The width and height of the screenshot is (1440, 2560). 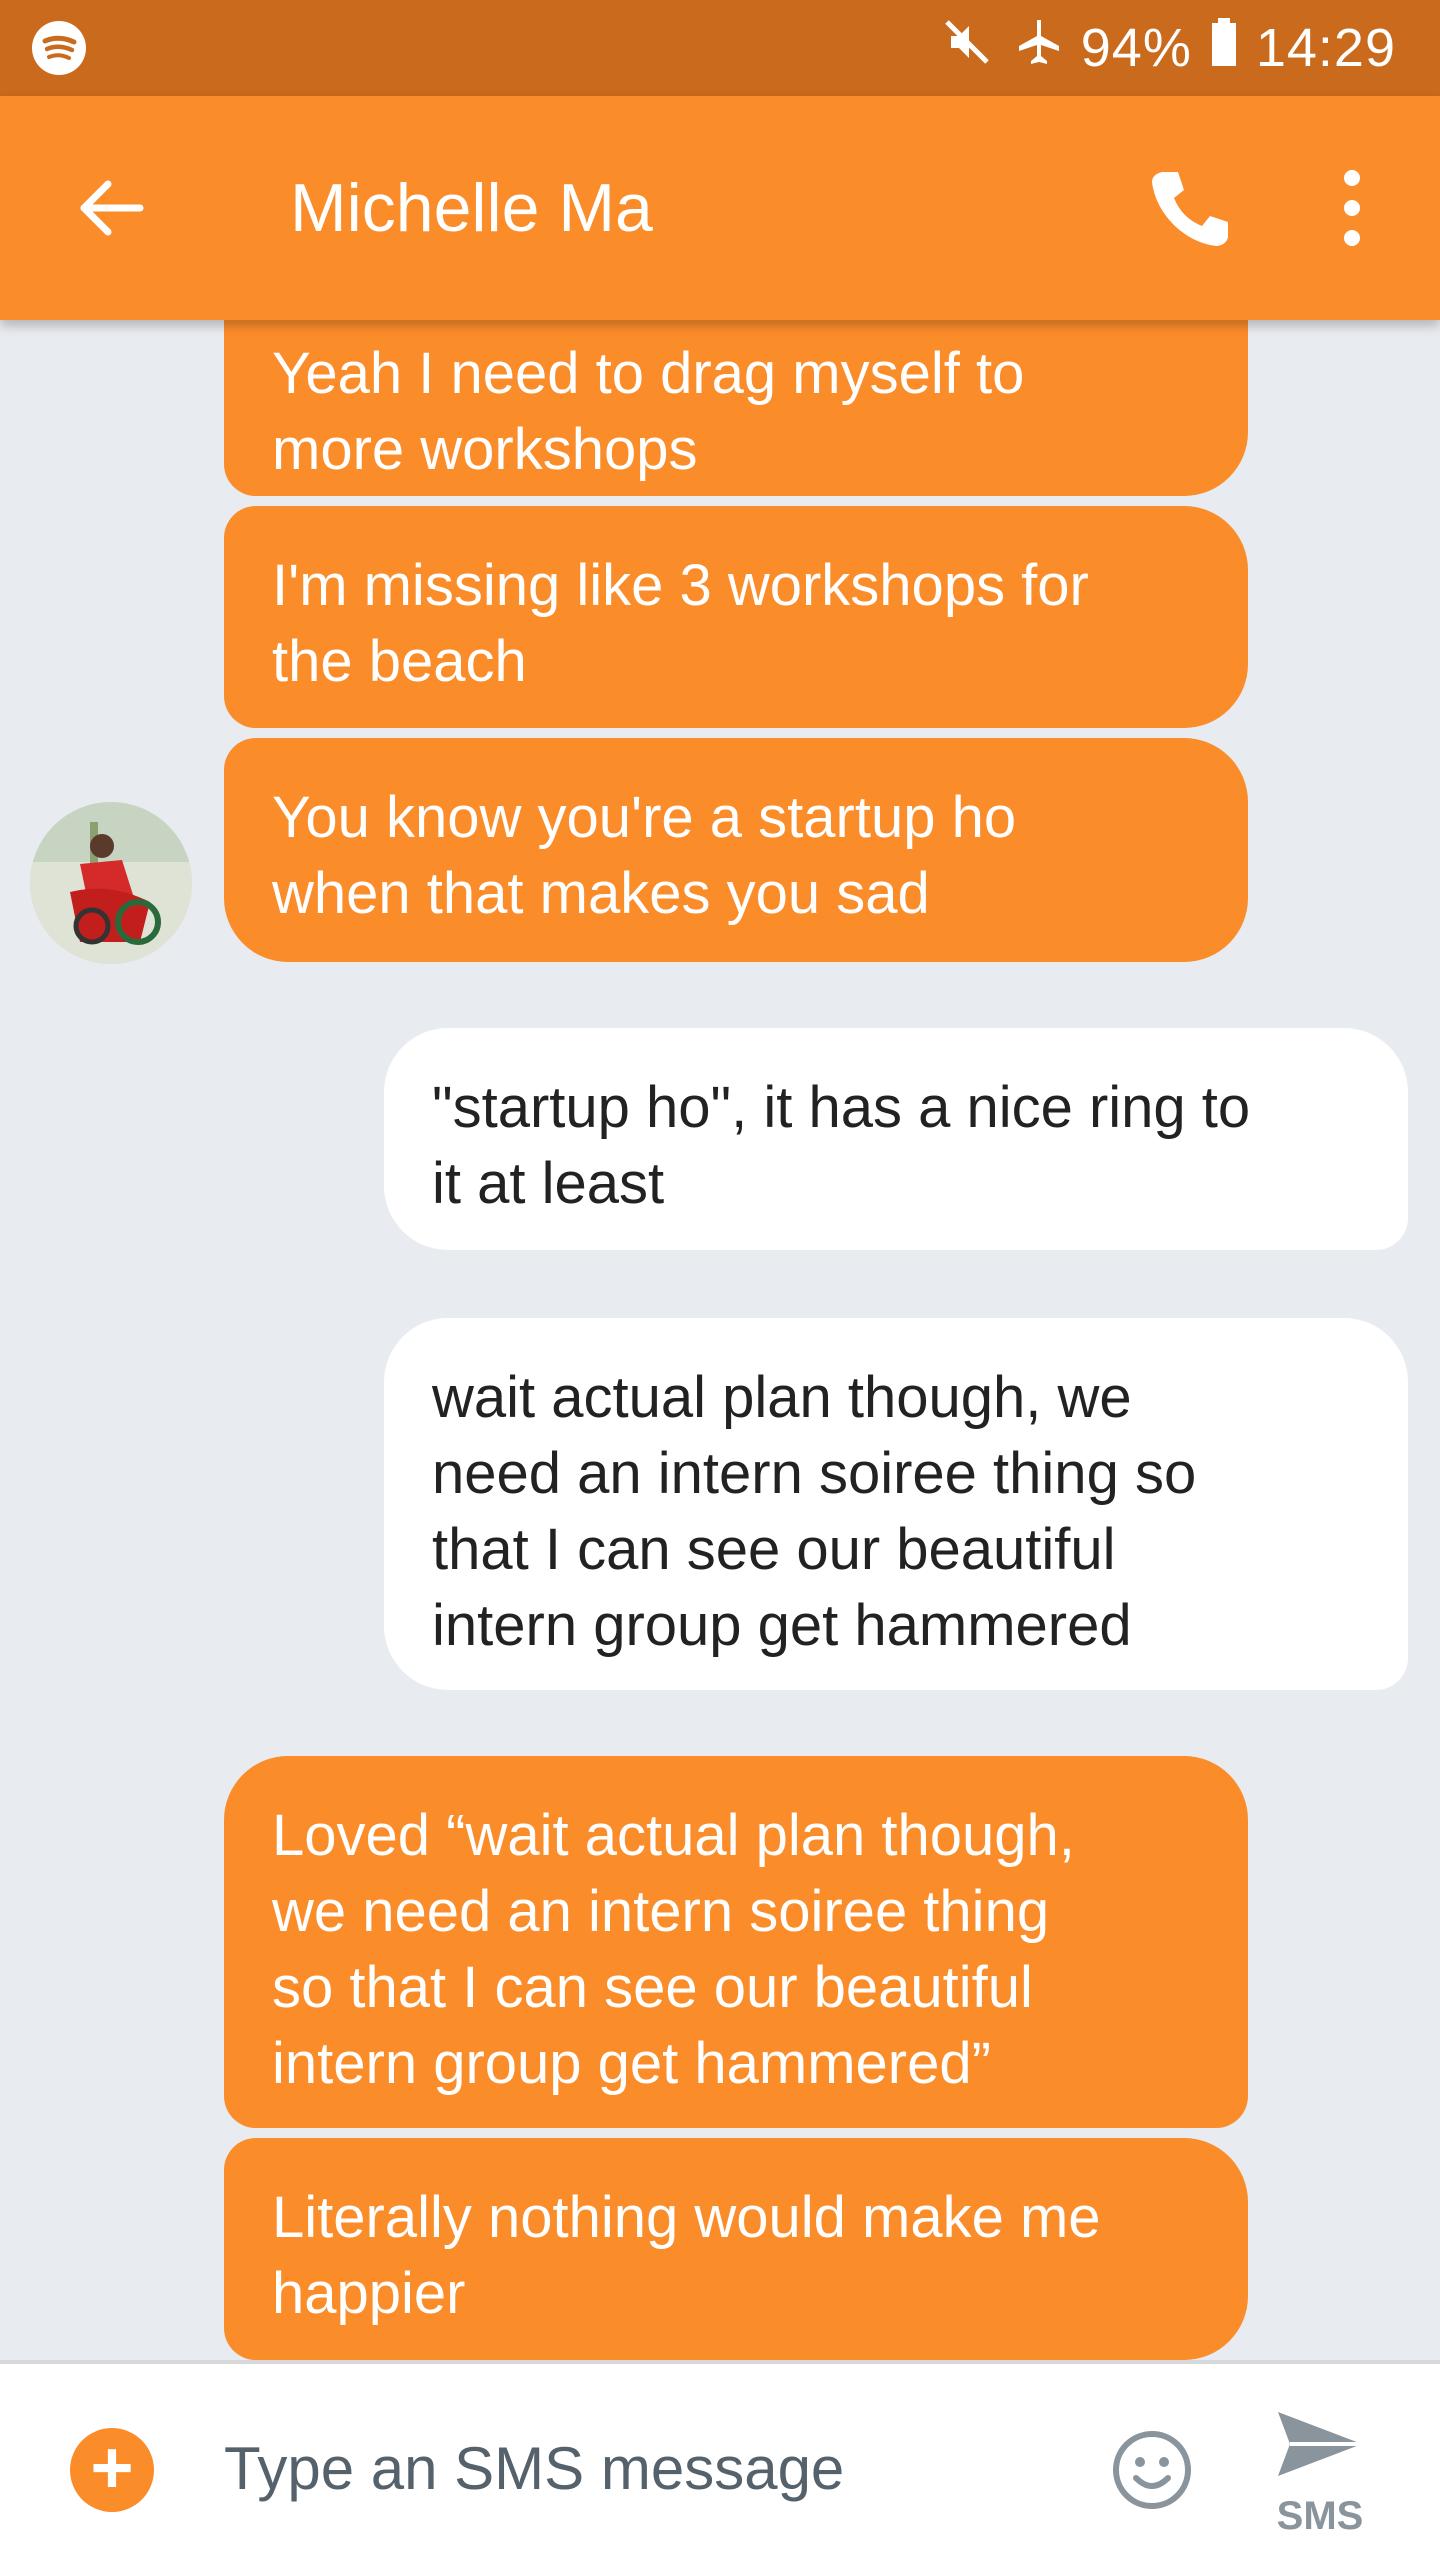 What do you see at coordinates (634, 2469) in the screenshot?
I see `message-input` at bounding box center [634, 2469].